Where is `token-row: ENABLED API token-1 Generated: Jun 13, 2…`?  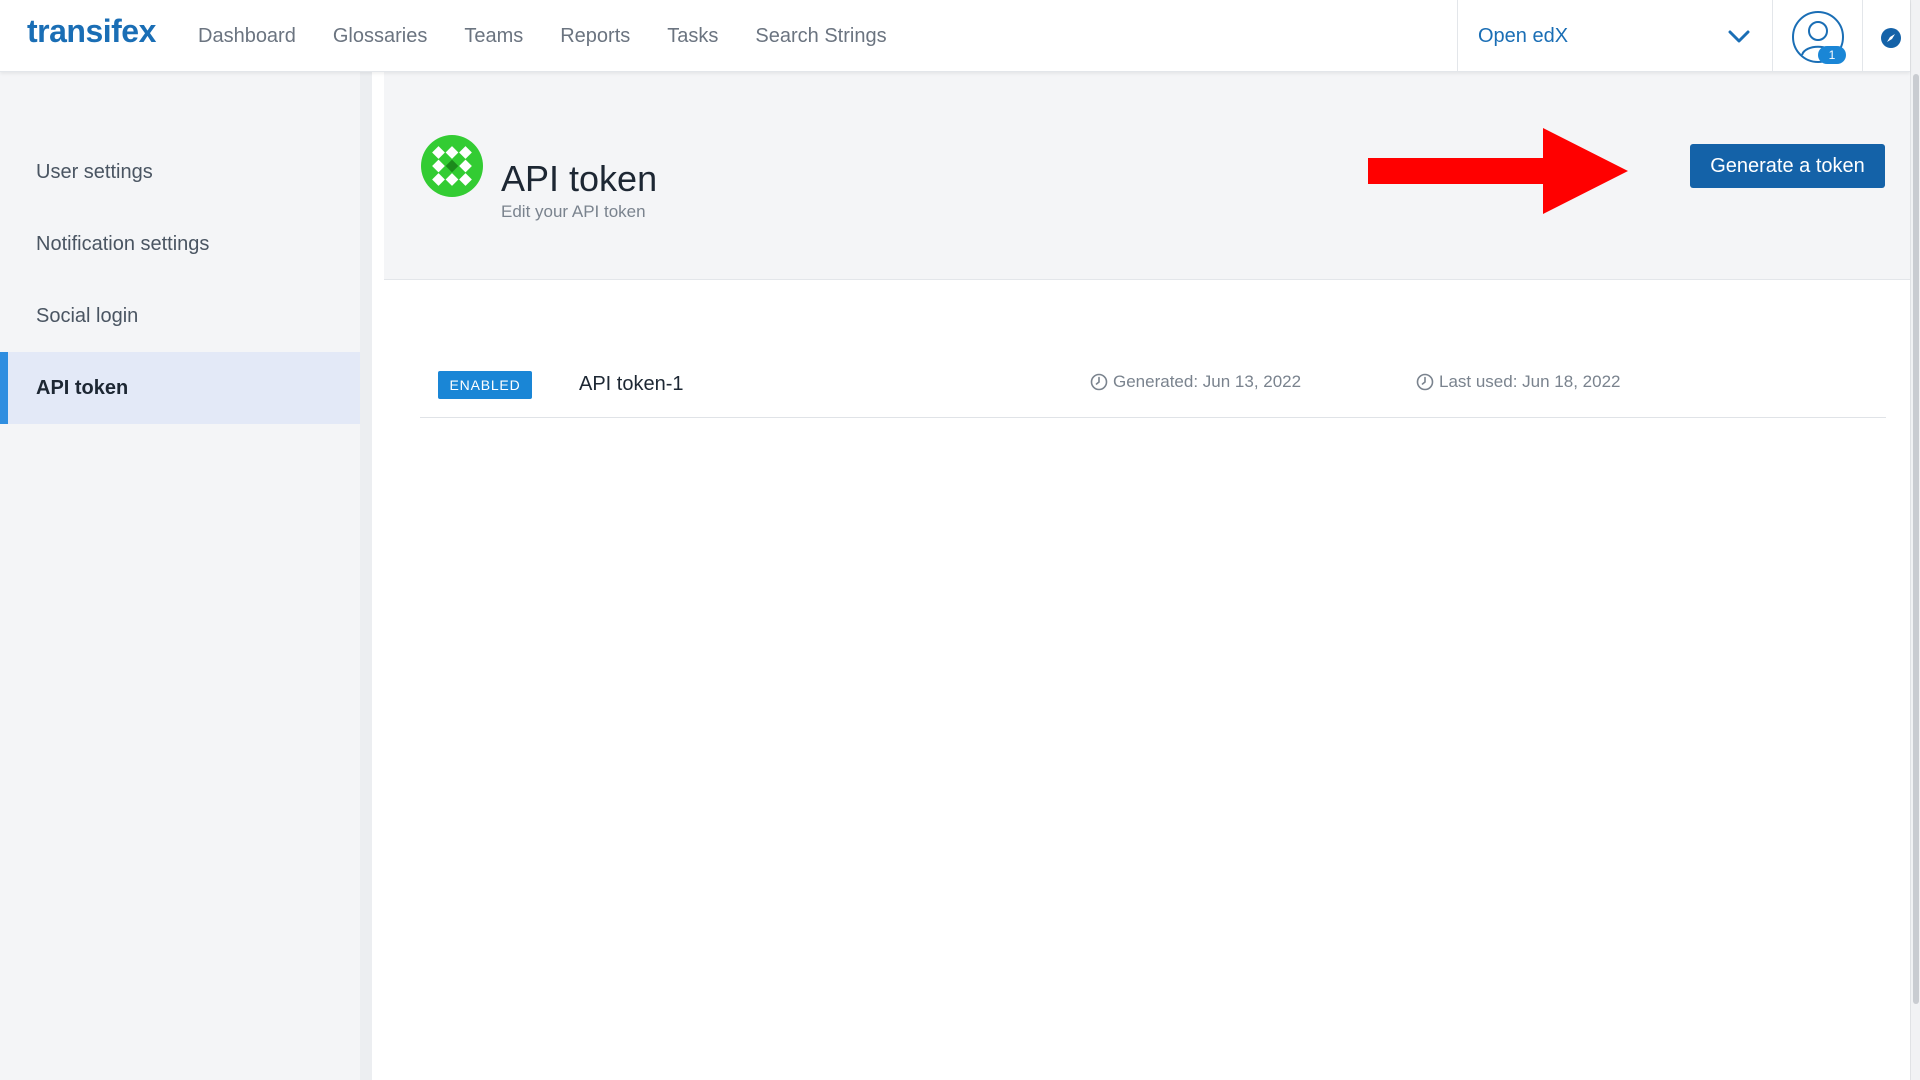
token-row: ENABLED API token-1 Generated: Jun 13, 2… is located at coordinates (1153, 383).